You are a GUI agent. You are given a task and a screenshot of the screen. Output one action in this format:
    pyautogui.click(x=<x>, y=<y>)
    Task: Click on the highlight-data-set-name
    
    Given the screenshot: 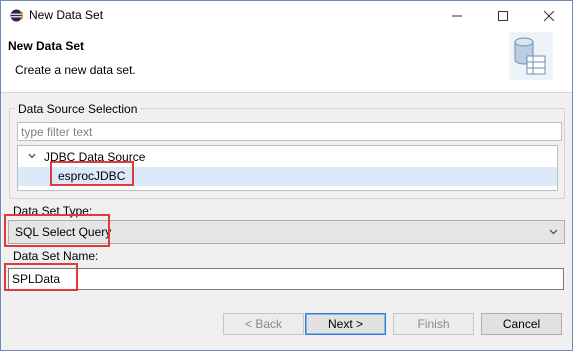 What is the action you would take?
    pyautogui.click(x=41, y=277)
    